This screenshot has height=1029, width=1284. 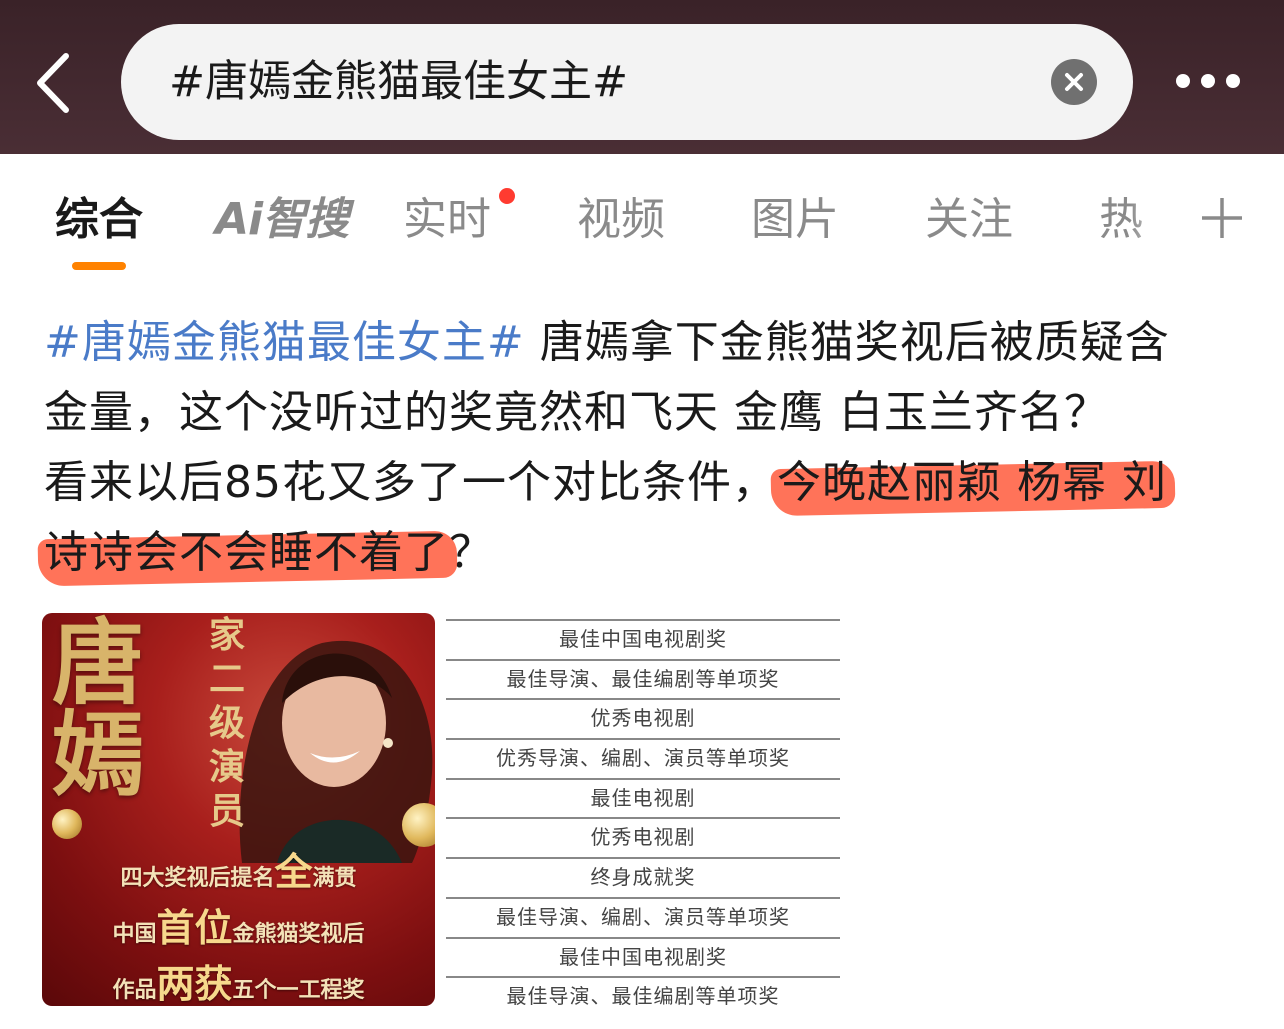 I want to click on poster-vertical-text: 家 二 级 演 员, so click(x=227, y=723).